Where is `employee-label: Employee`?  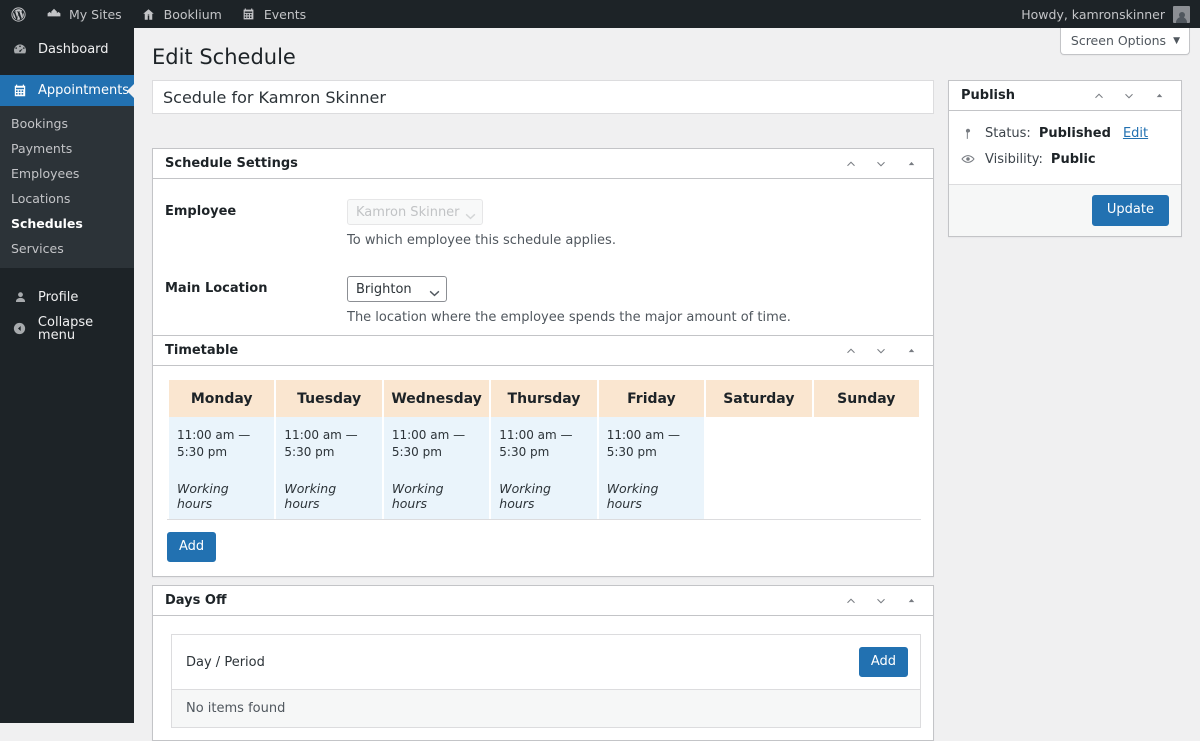 employee-label: Employee is located at coordinates (201, 211).